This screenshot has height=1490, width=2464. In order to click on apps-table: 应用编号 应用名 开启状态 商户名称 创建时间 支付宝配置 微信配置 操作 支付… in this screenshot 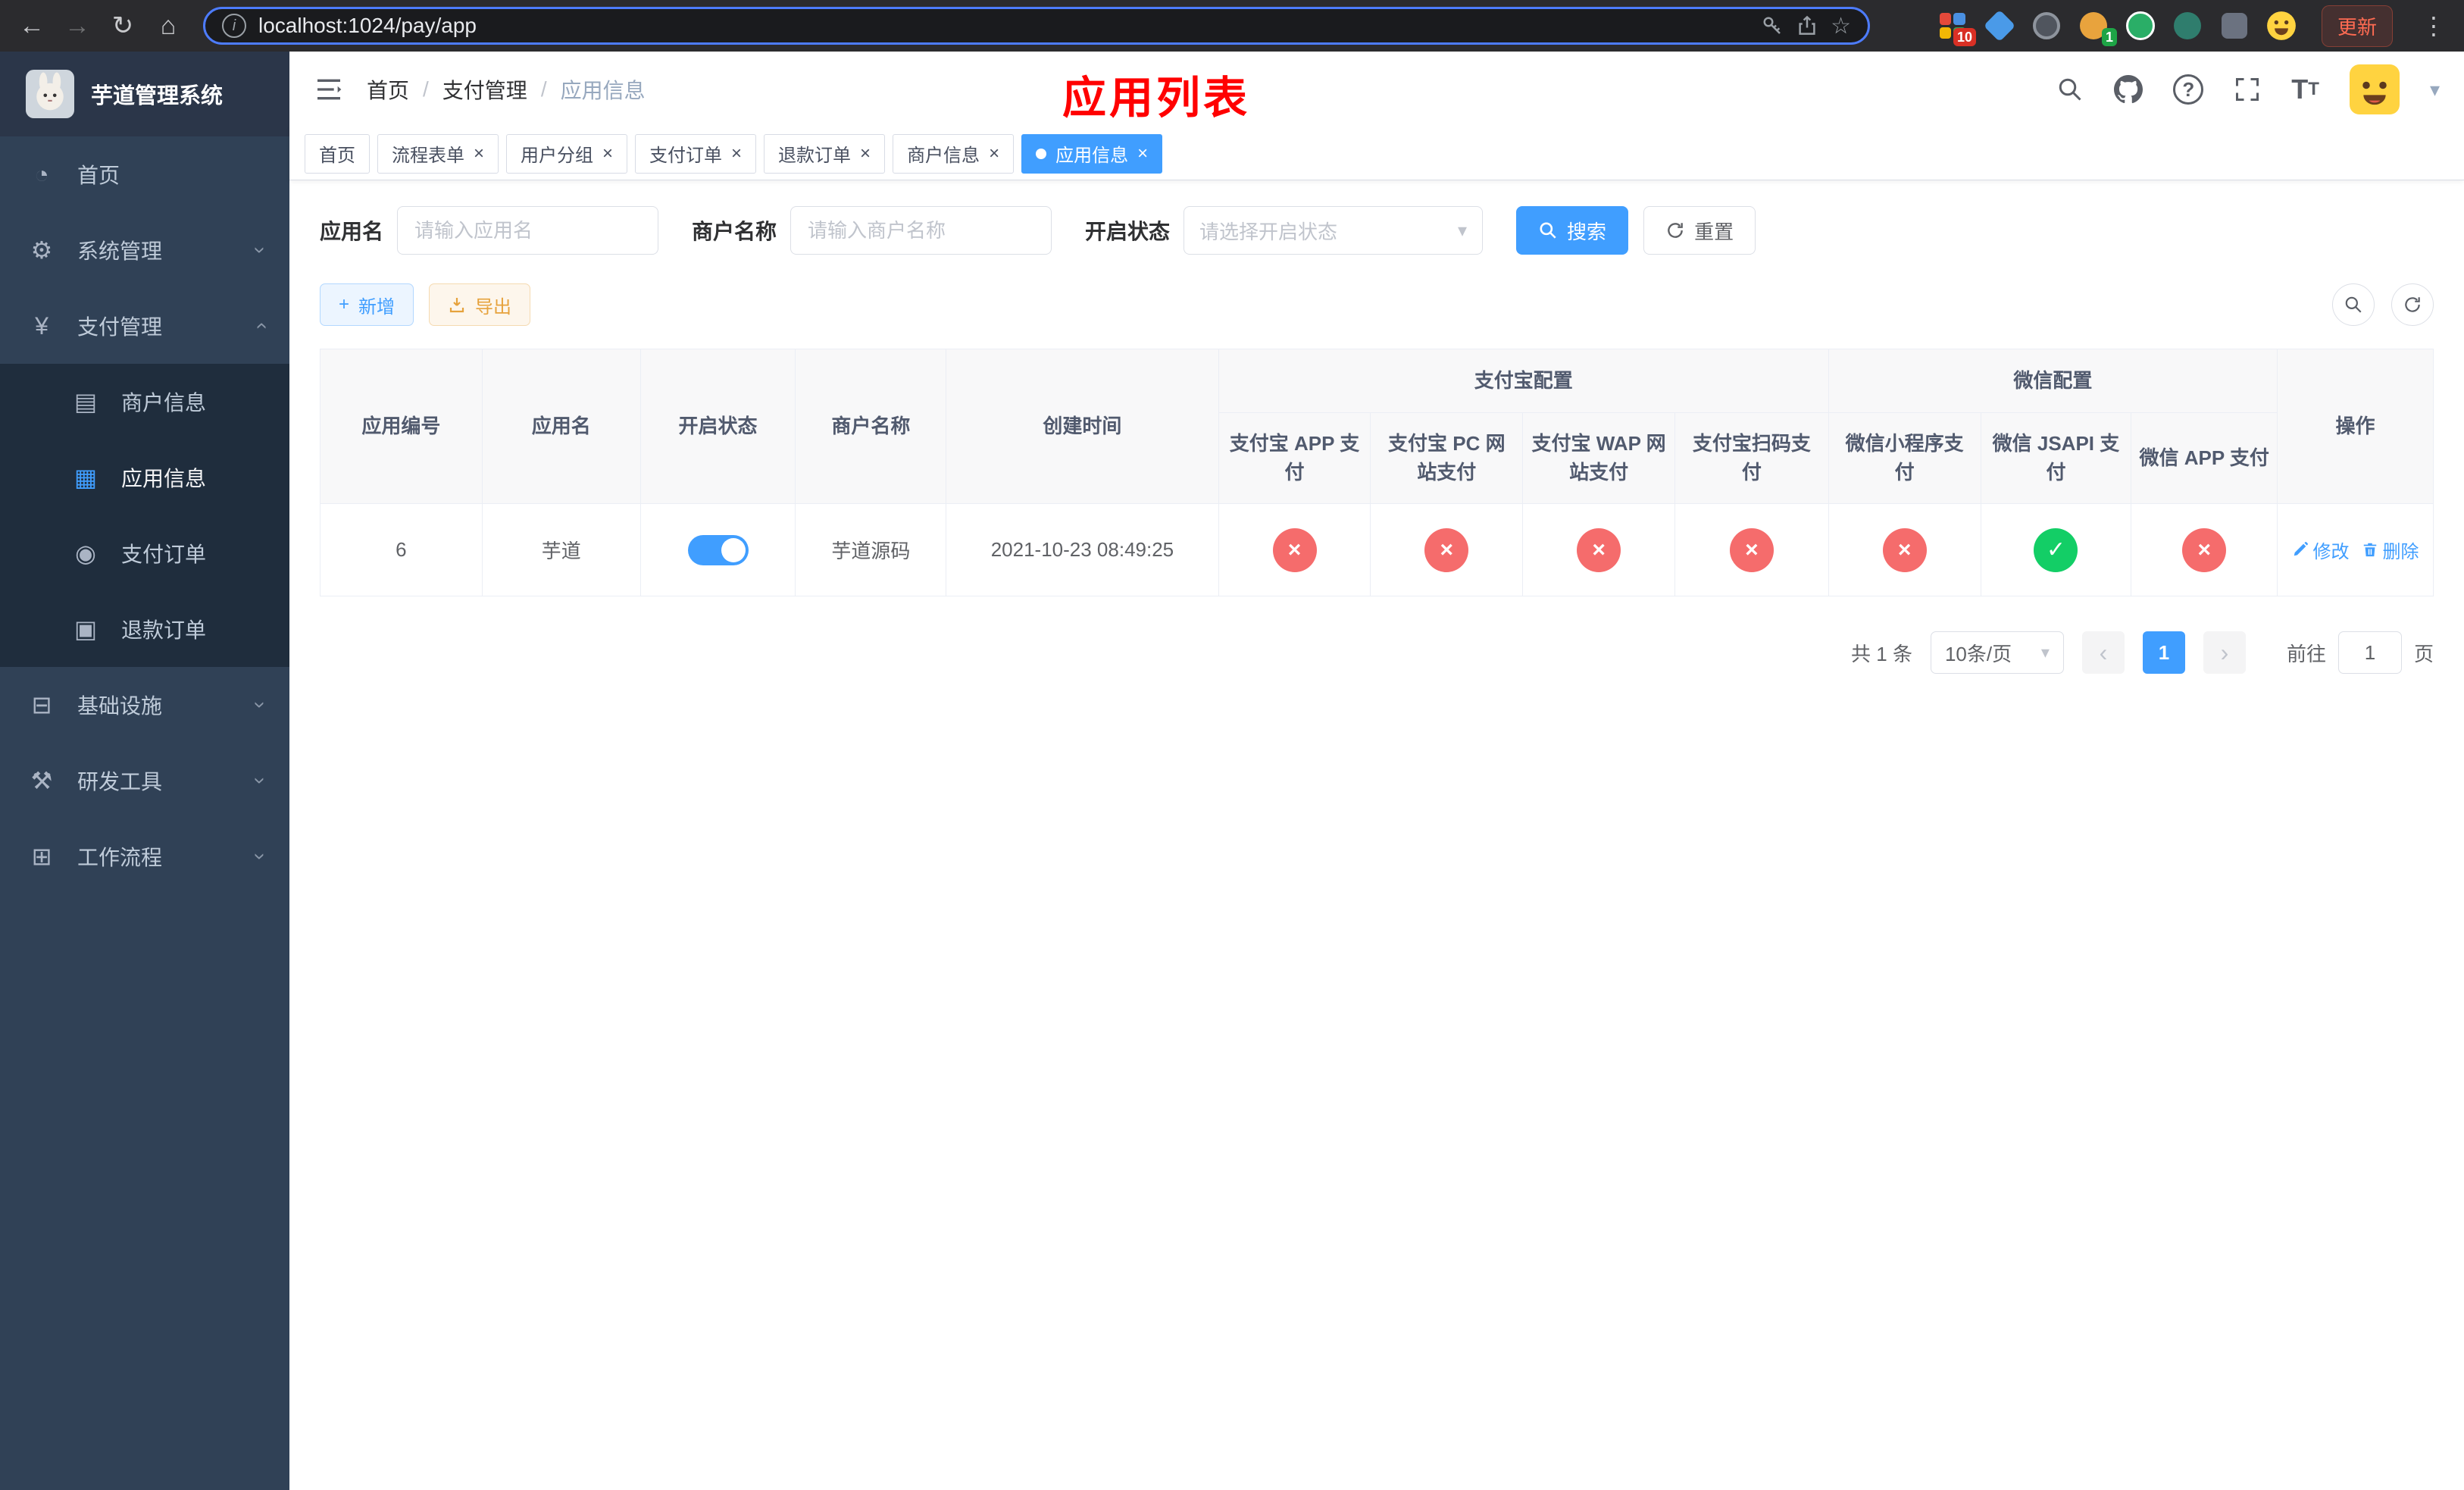, I will do `click(1377, 472)`.